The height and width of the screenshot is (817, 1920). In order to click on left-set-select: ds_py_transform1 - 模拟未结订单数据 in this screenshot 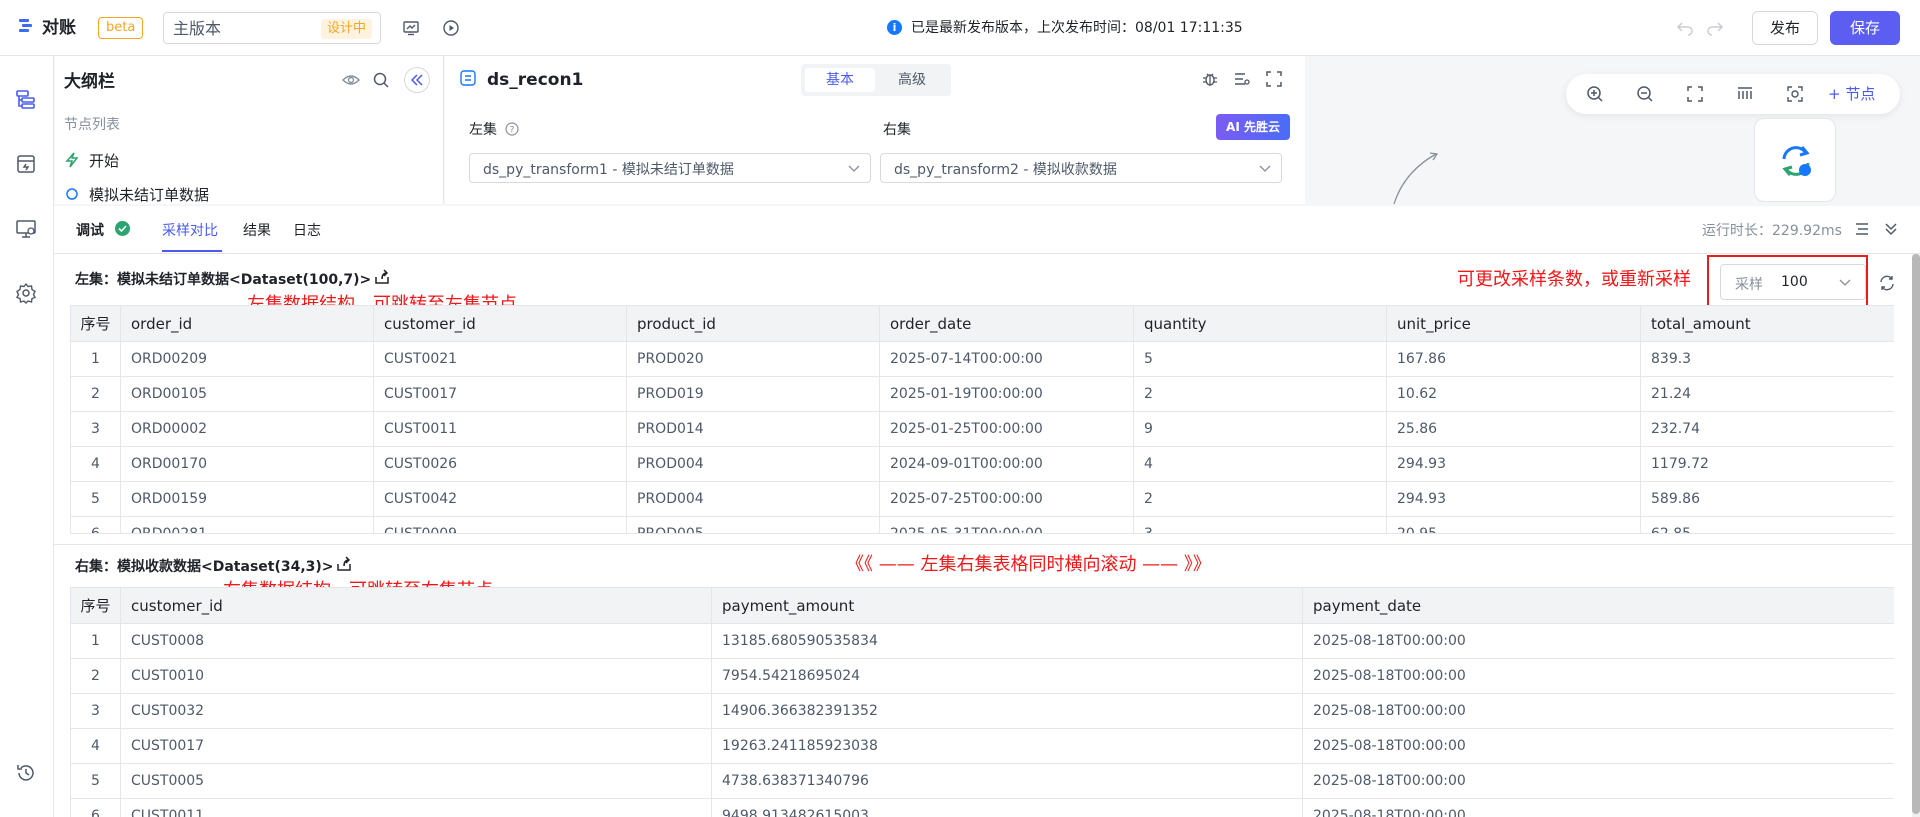, I will do `click(670, 168)`.